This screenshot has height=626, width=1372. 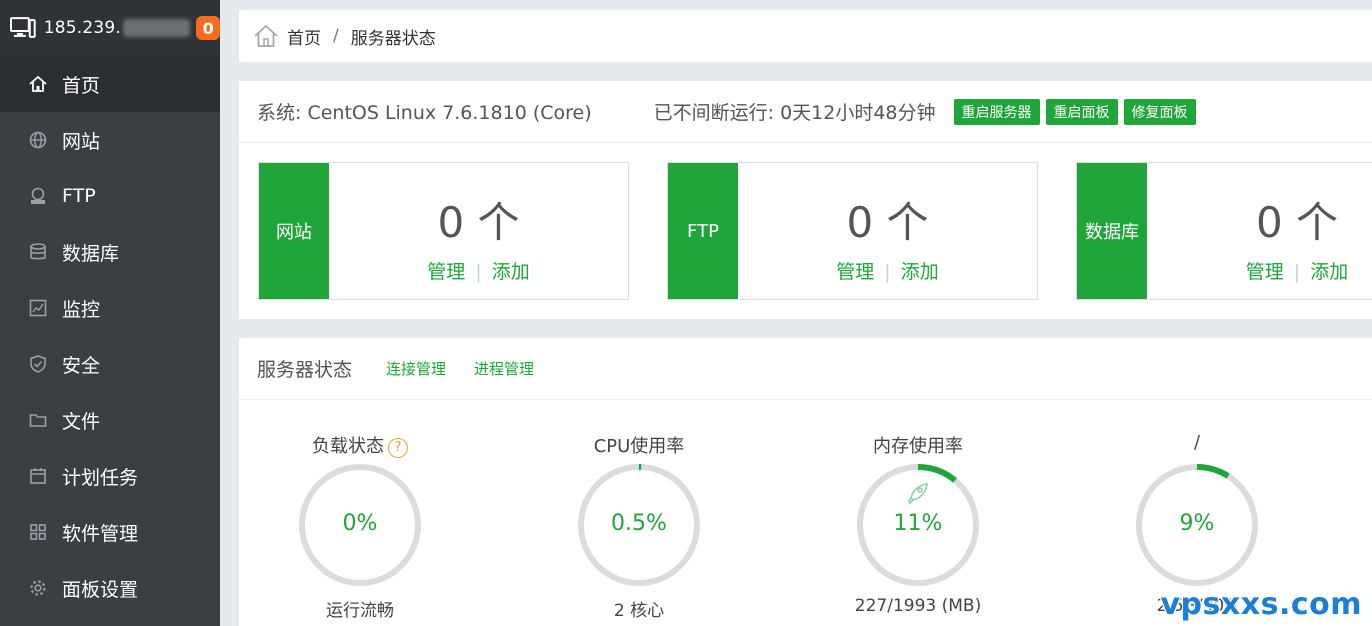 I want to click on shield-icon, so click(x=38, y=364).